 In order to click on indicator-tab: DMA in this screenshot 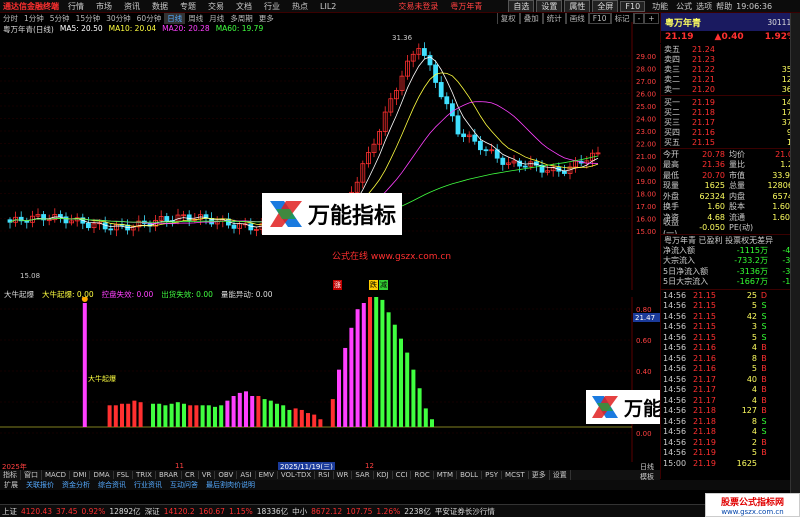, I will do `click(102, 475)`.